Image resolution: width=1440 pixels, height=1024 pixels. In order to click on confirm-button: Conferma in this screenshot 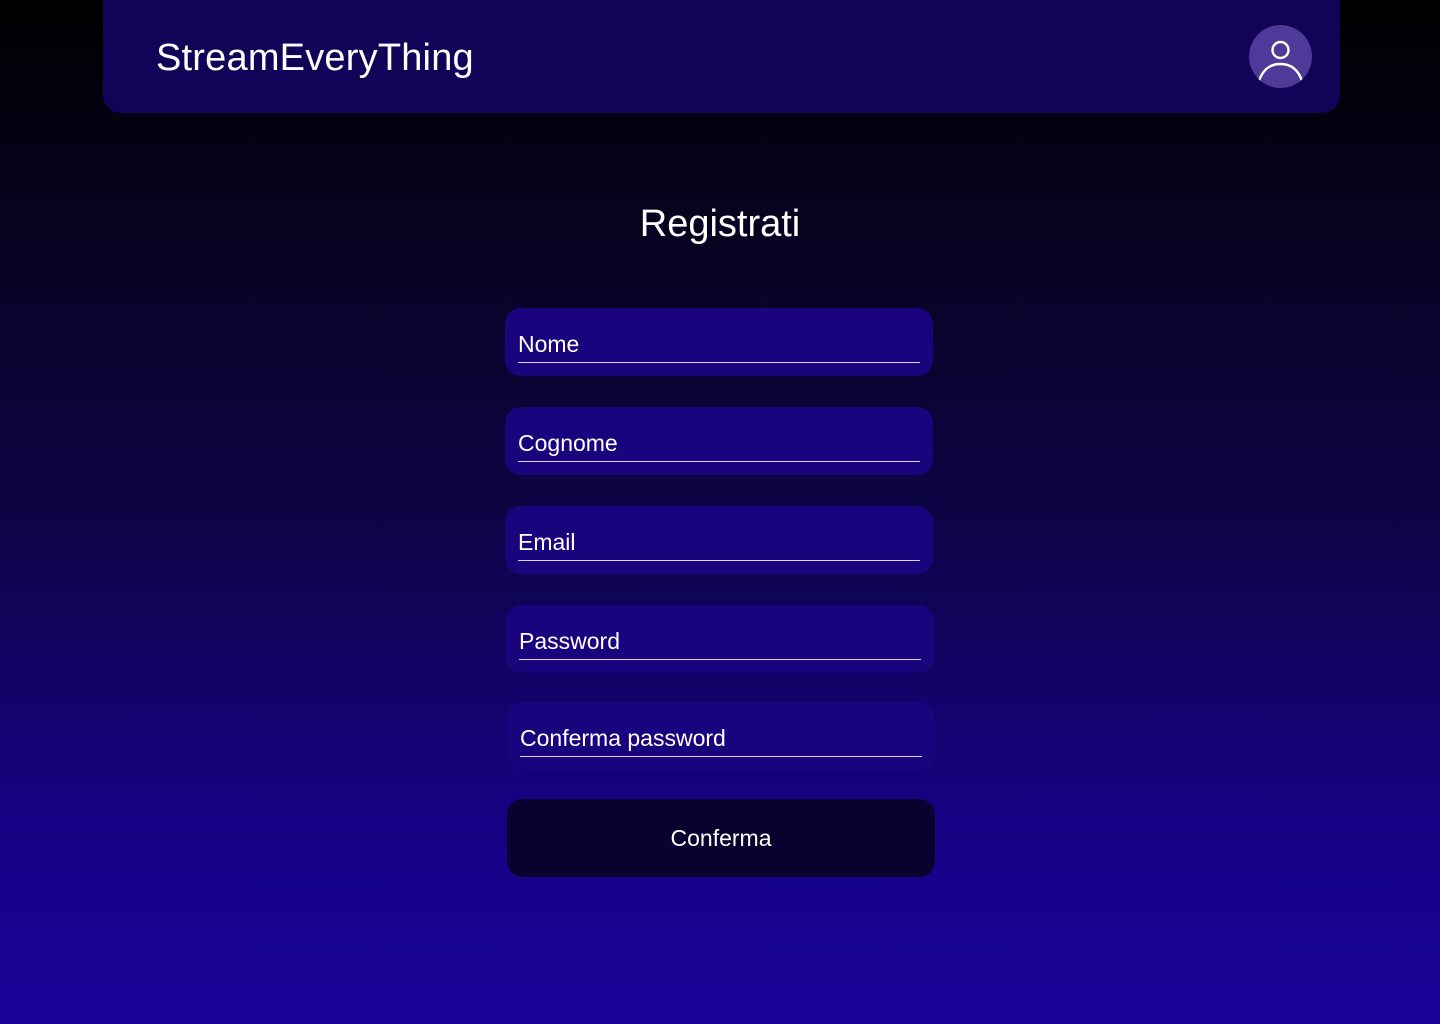, I will do `click(721, 838)`.